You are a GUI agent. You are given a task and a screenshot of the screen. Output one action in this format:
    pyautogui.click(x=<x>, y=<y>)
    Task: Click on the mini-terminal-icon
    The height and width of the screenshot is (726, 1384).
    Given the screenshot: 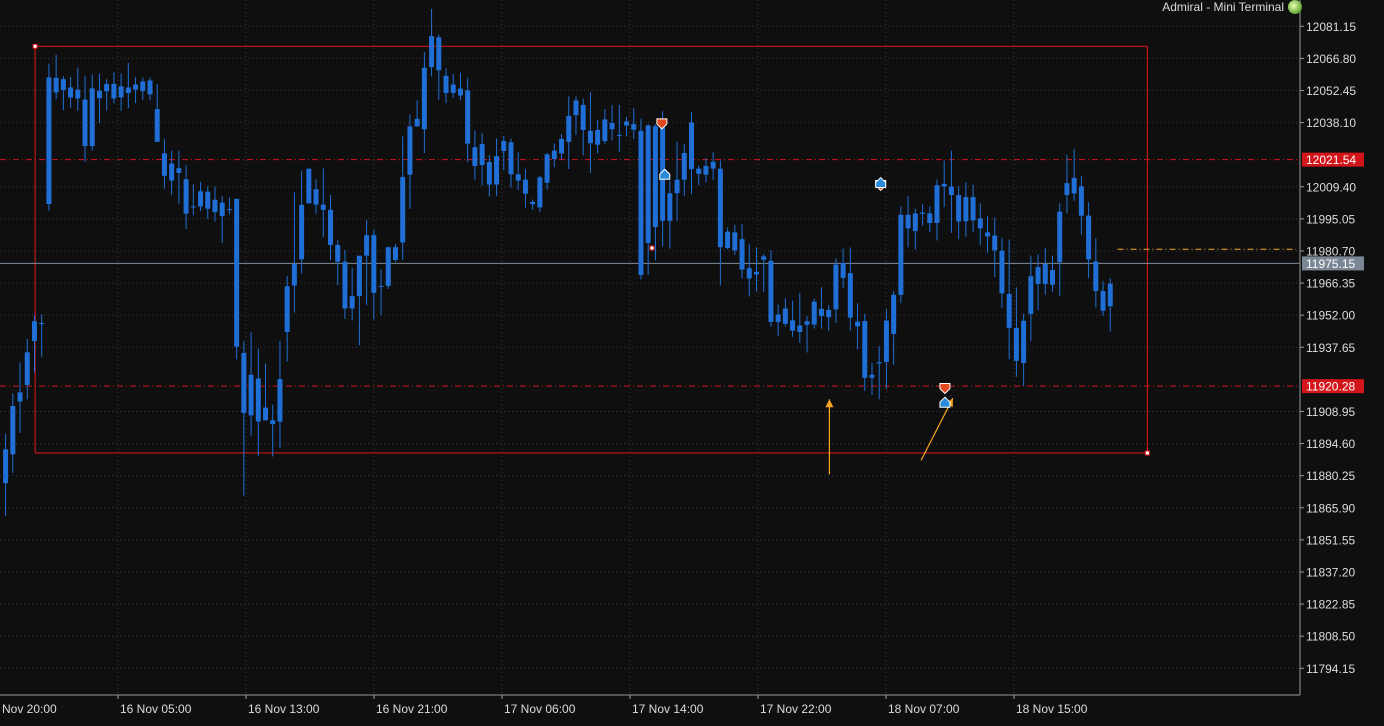 What is the action you would take?
    pyautogui.click(x=1295, y=7)
    